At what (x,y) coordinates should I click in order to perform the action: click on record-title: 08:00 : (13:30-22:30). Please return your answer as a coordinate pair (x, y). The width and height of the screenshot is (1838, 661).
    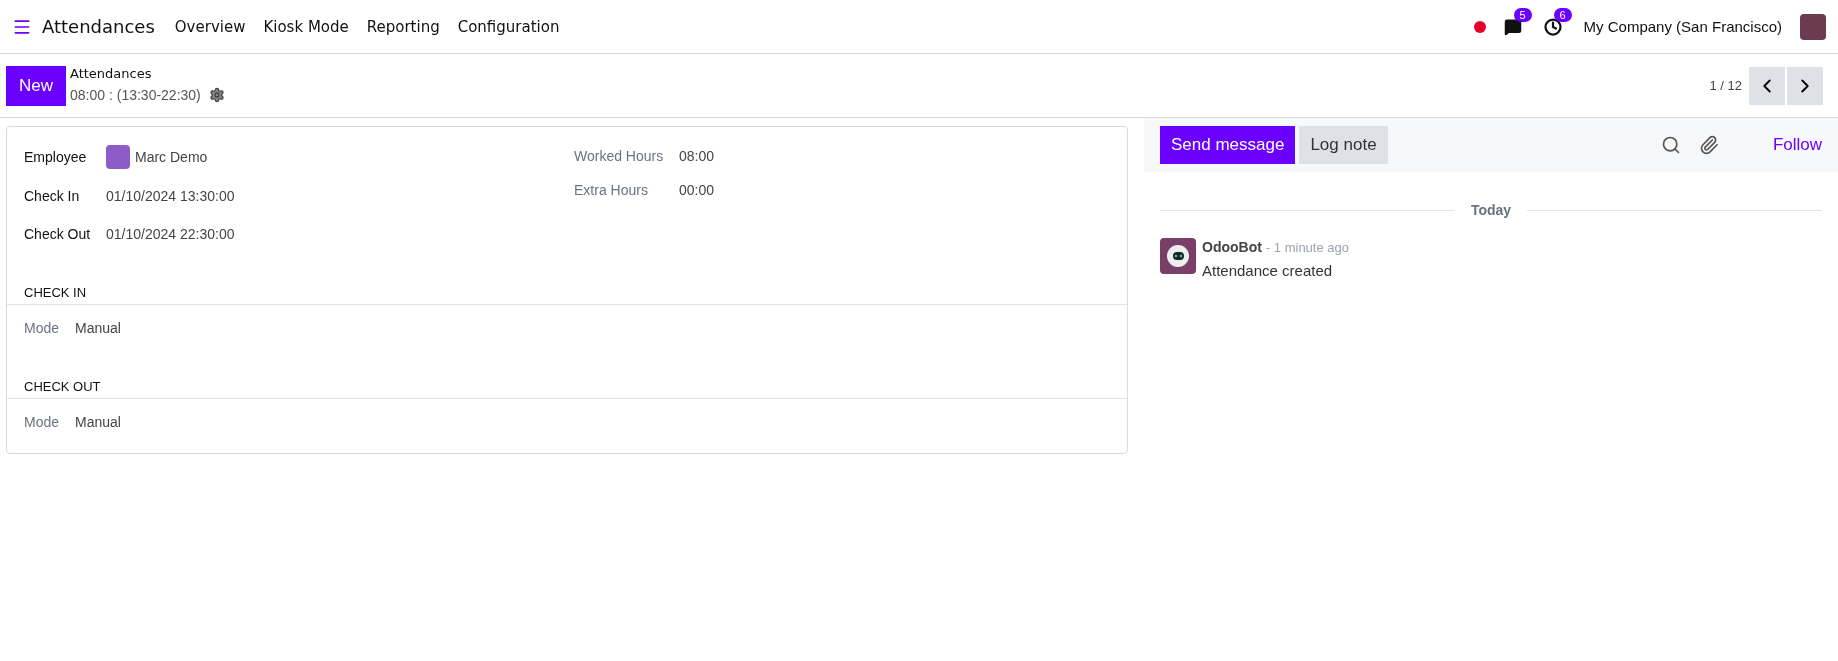
    Looking at the image, I should click on (135, 94).